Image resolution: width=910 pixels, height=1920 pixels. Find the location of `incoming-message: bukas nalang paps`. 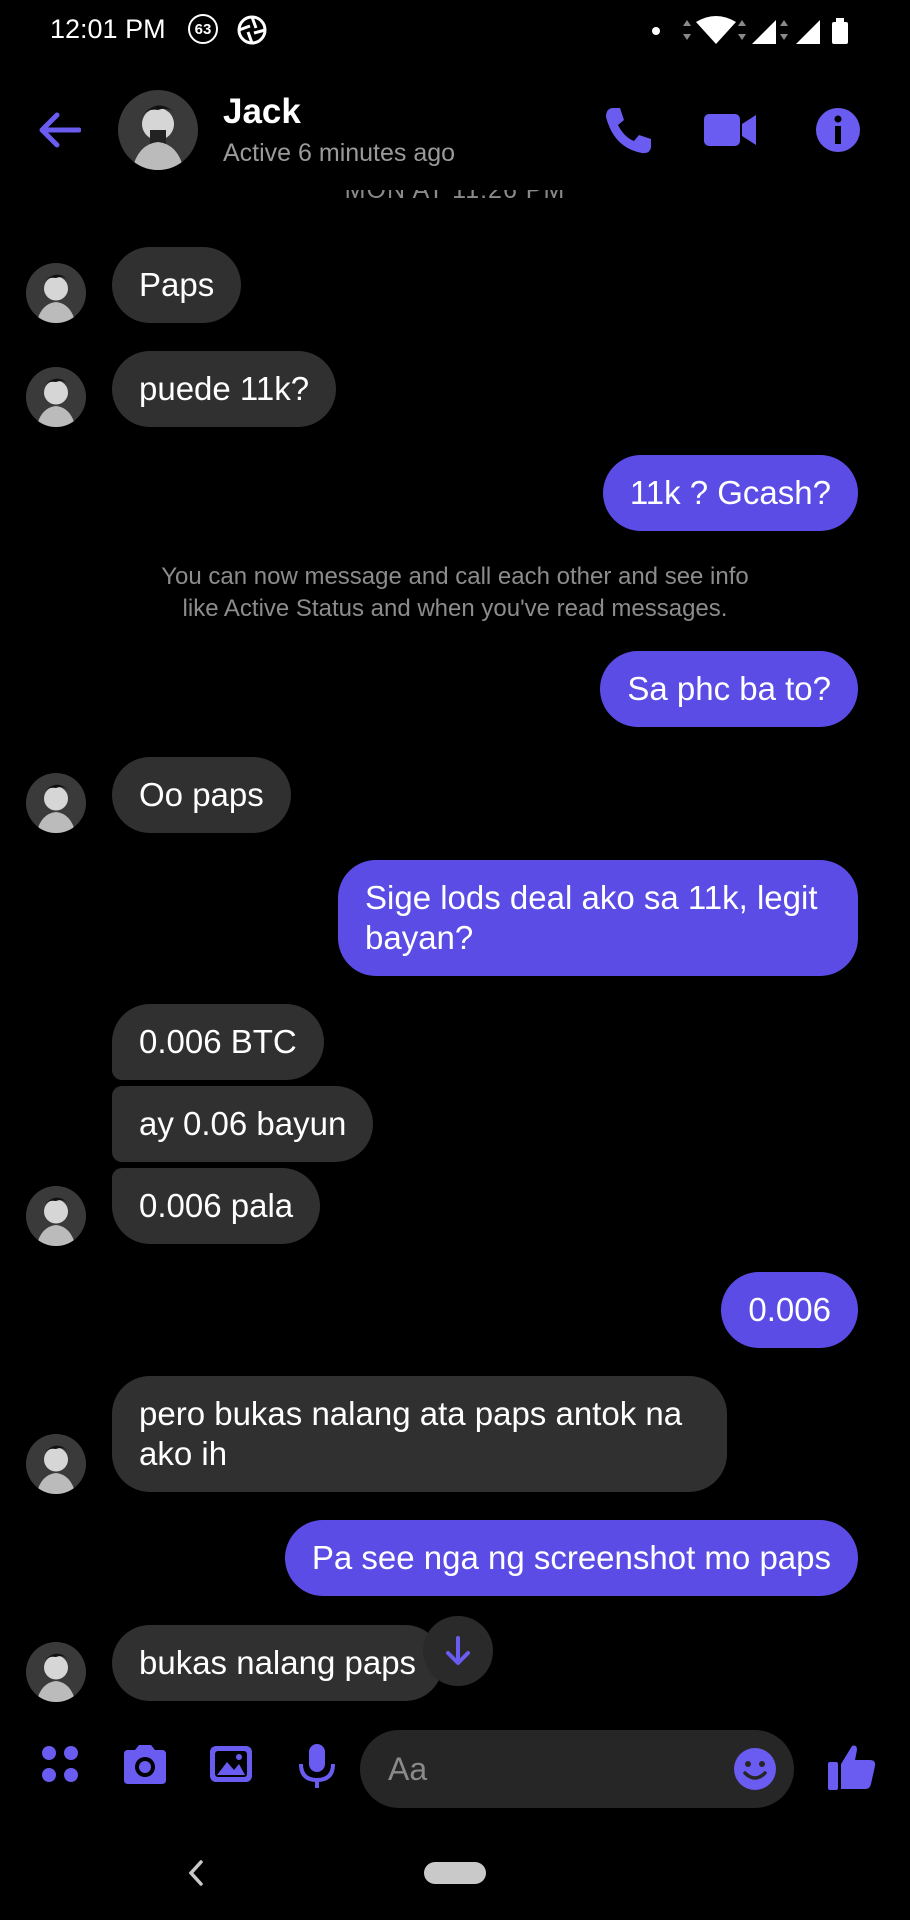

incoming-message: bukas nalang paps is located at coordinates (278, 1663).